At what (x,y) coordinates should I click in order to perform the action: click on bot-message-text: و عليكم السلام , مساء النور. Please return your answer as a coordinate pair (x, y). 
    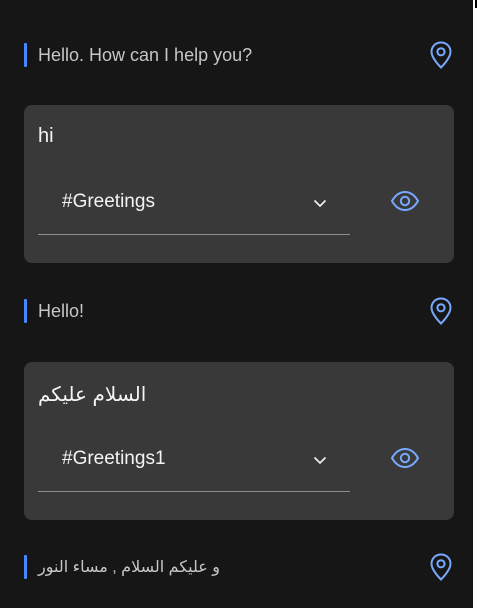
    Looking at the image, I should click on (129, 567).